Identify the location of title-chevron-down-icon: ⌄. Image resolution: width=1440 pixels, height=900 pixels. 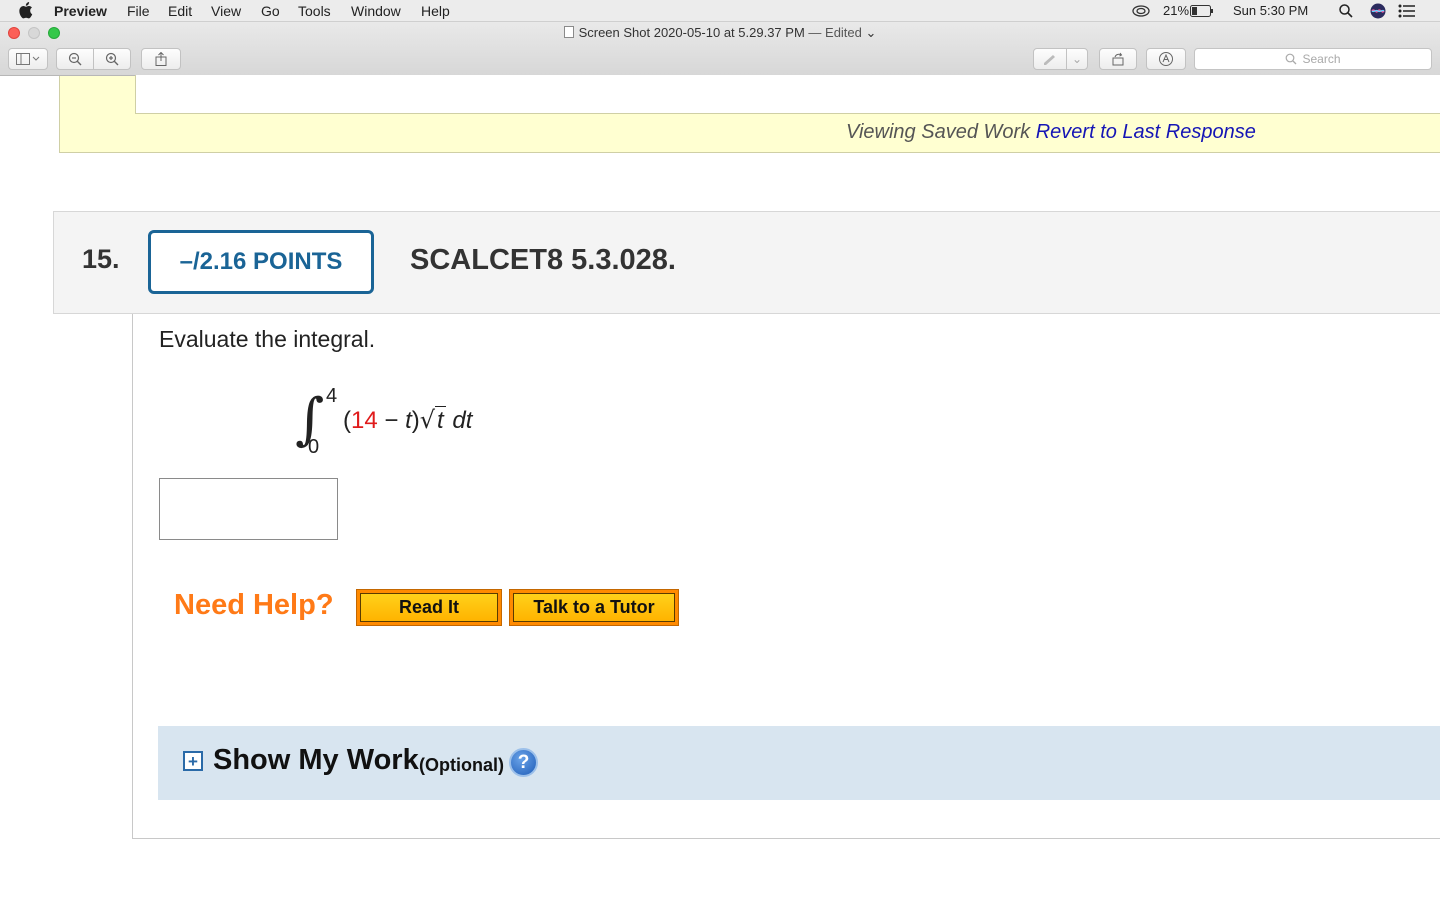
(871, 32).